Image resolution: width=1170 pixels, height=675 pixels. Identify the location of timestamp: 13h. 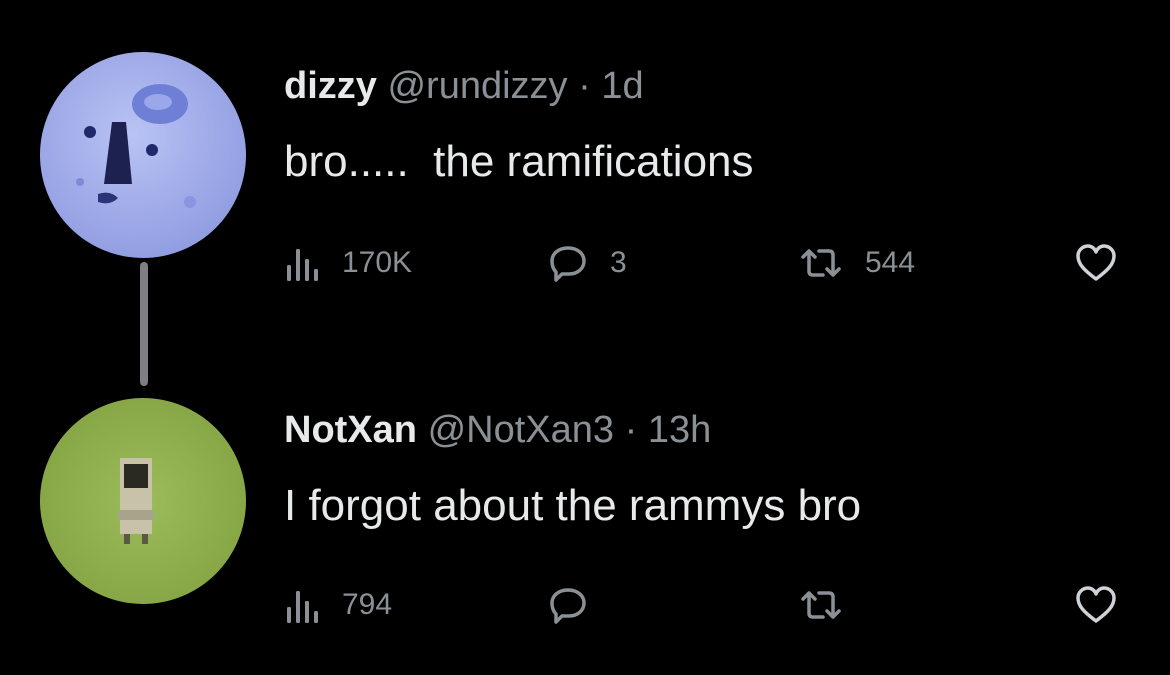
(679, 430).